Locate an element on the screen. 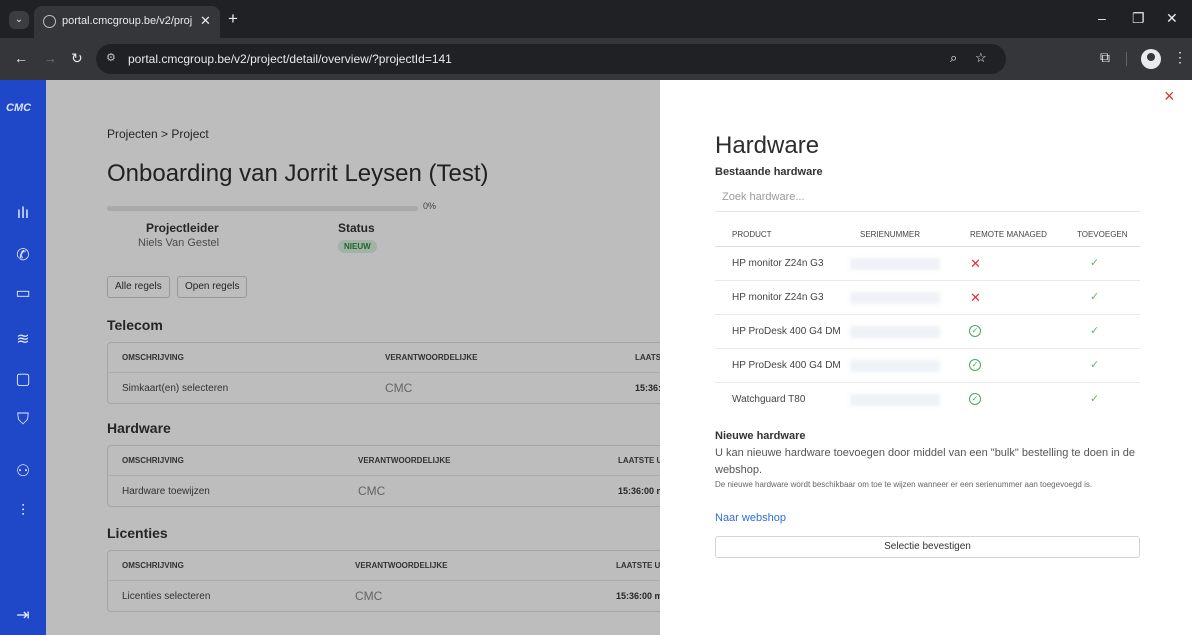 The image size is (1192, 635). bookmark-star-icon: ☆ is located at coordinates (981, 58).